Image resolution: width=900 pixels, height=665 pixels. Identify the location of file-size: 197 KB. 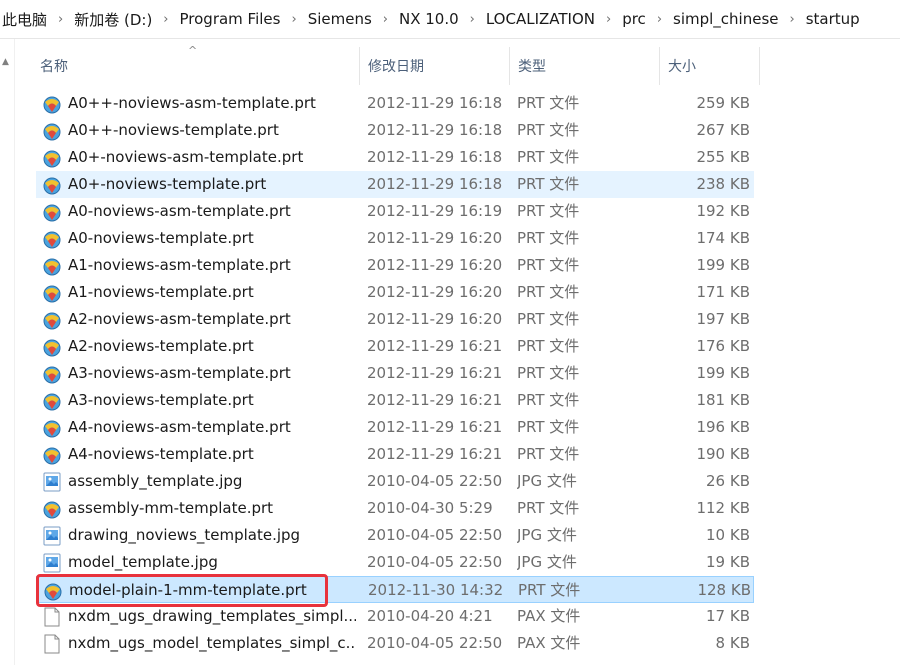
(723, 319).